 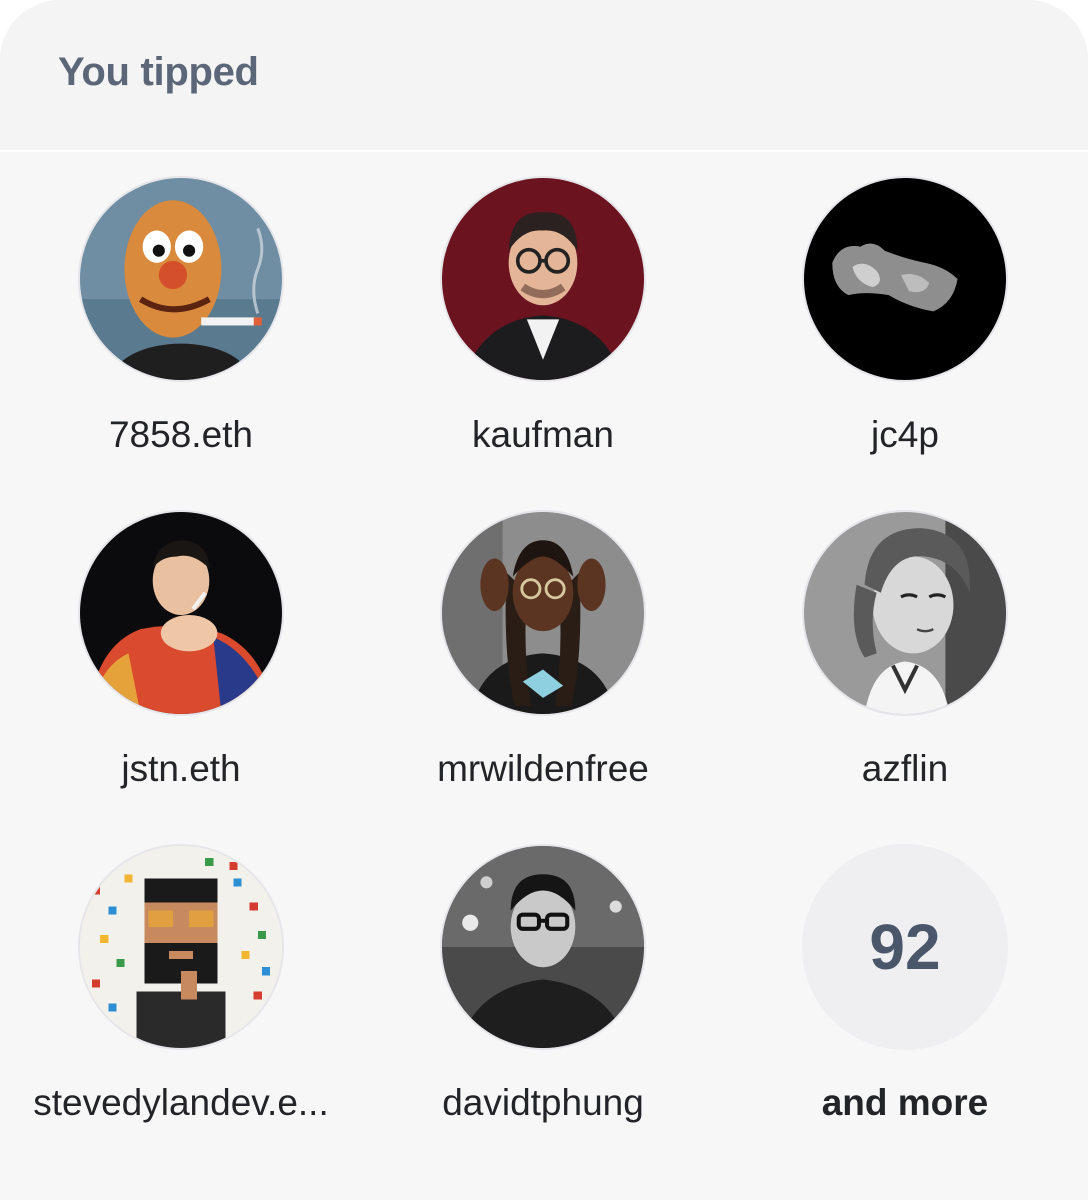 I want to click on user-tile-azflin: azflin, so click(x=905, y=670).